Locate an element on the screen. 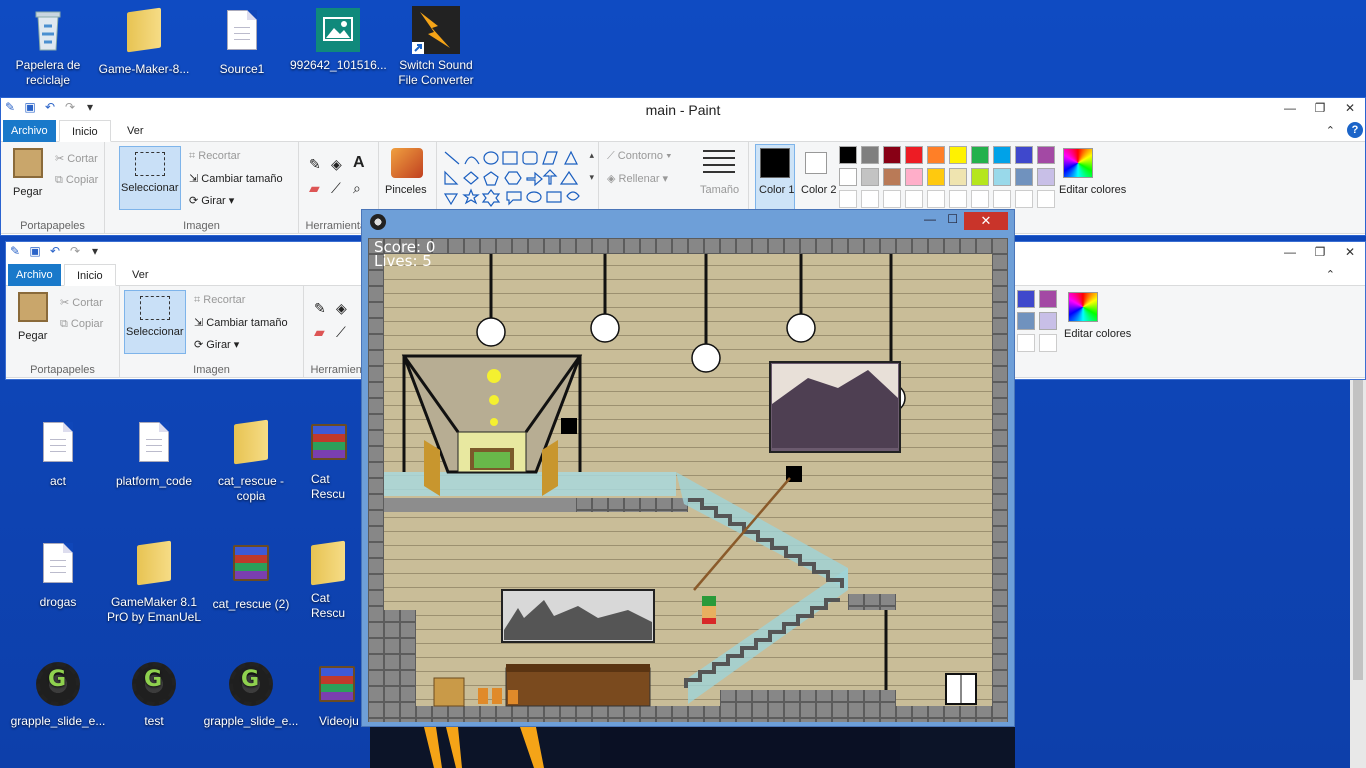  outline-button: ⟋ Contorno ▾ is located at coordinates (639, 156).